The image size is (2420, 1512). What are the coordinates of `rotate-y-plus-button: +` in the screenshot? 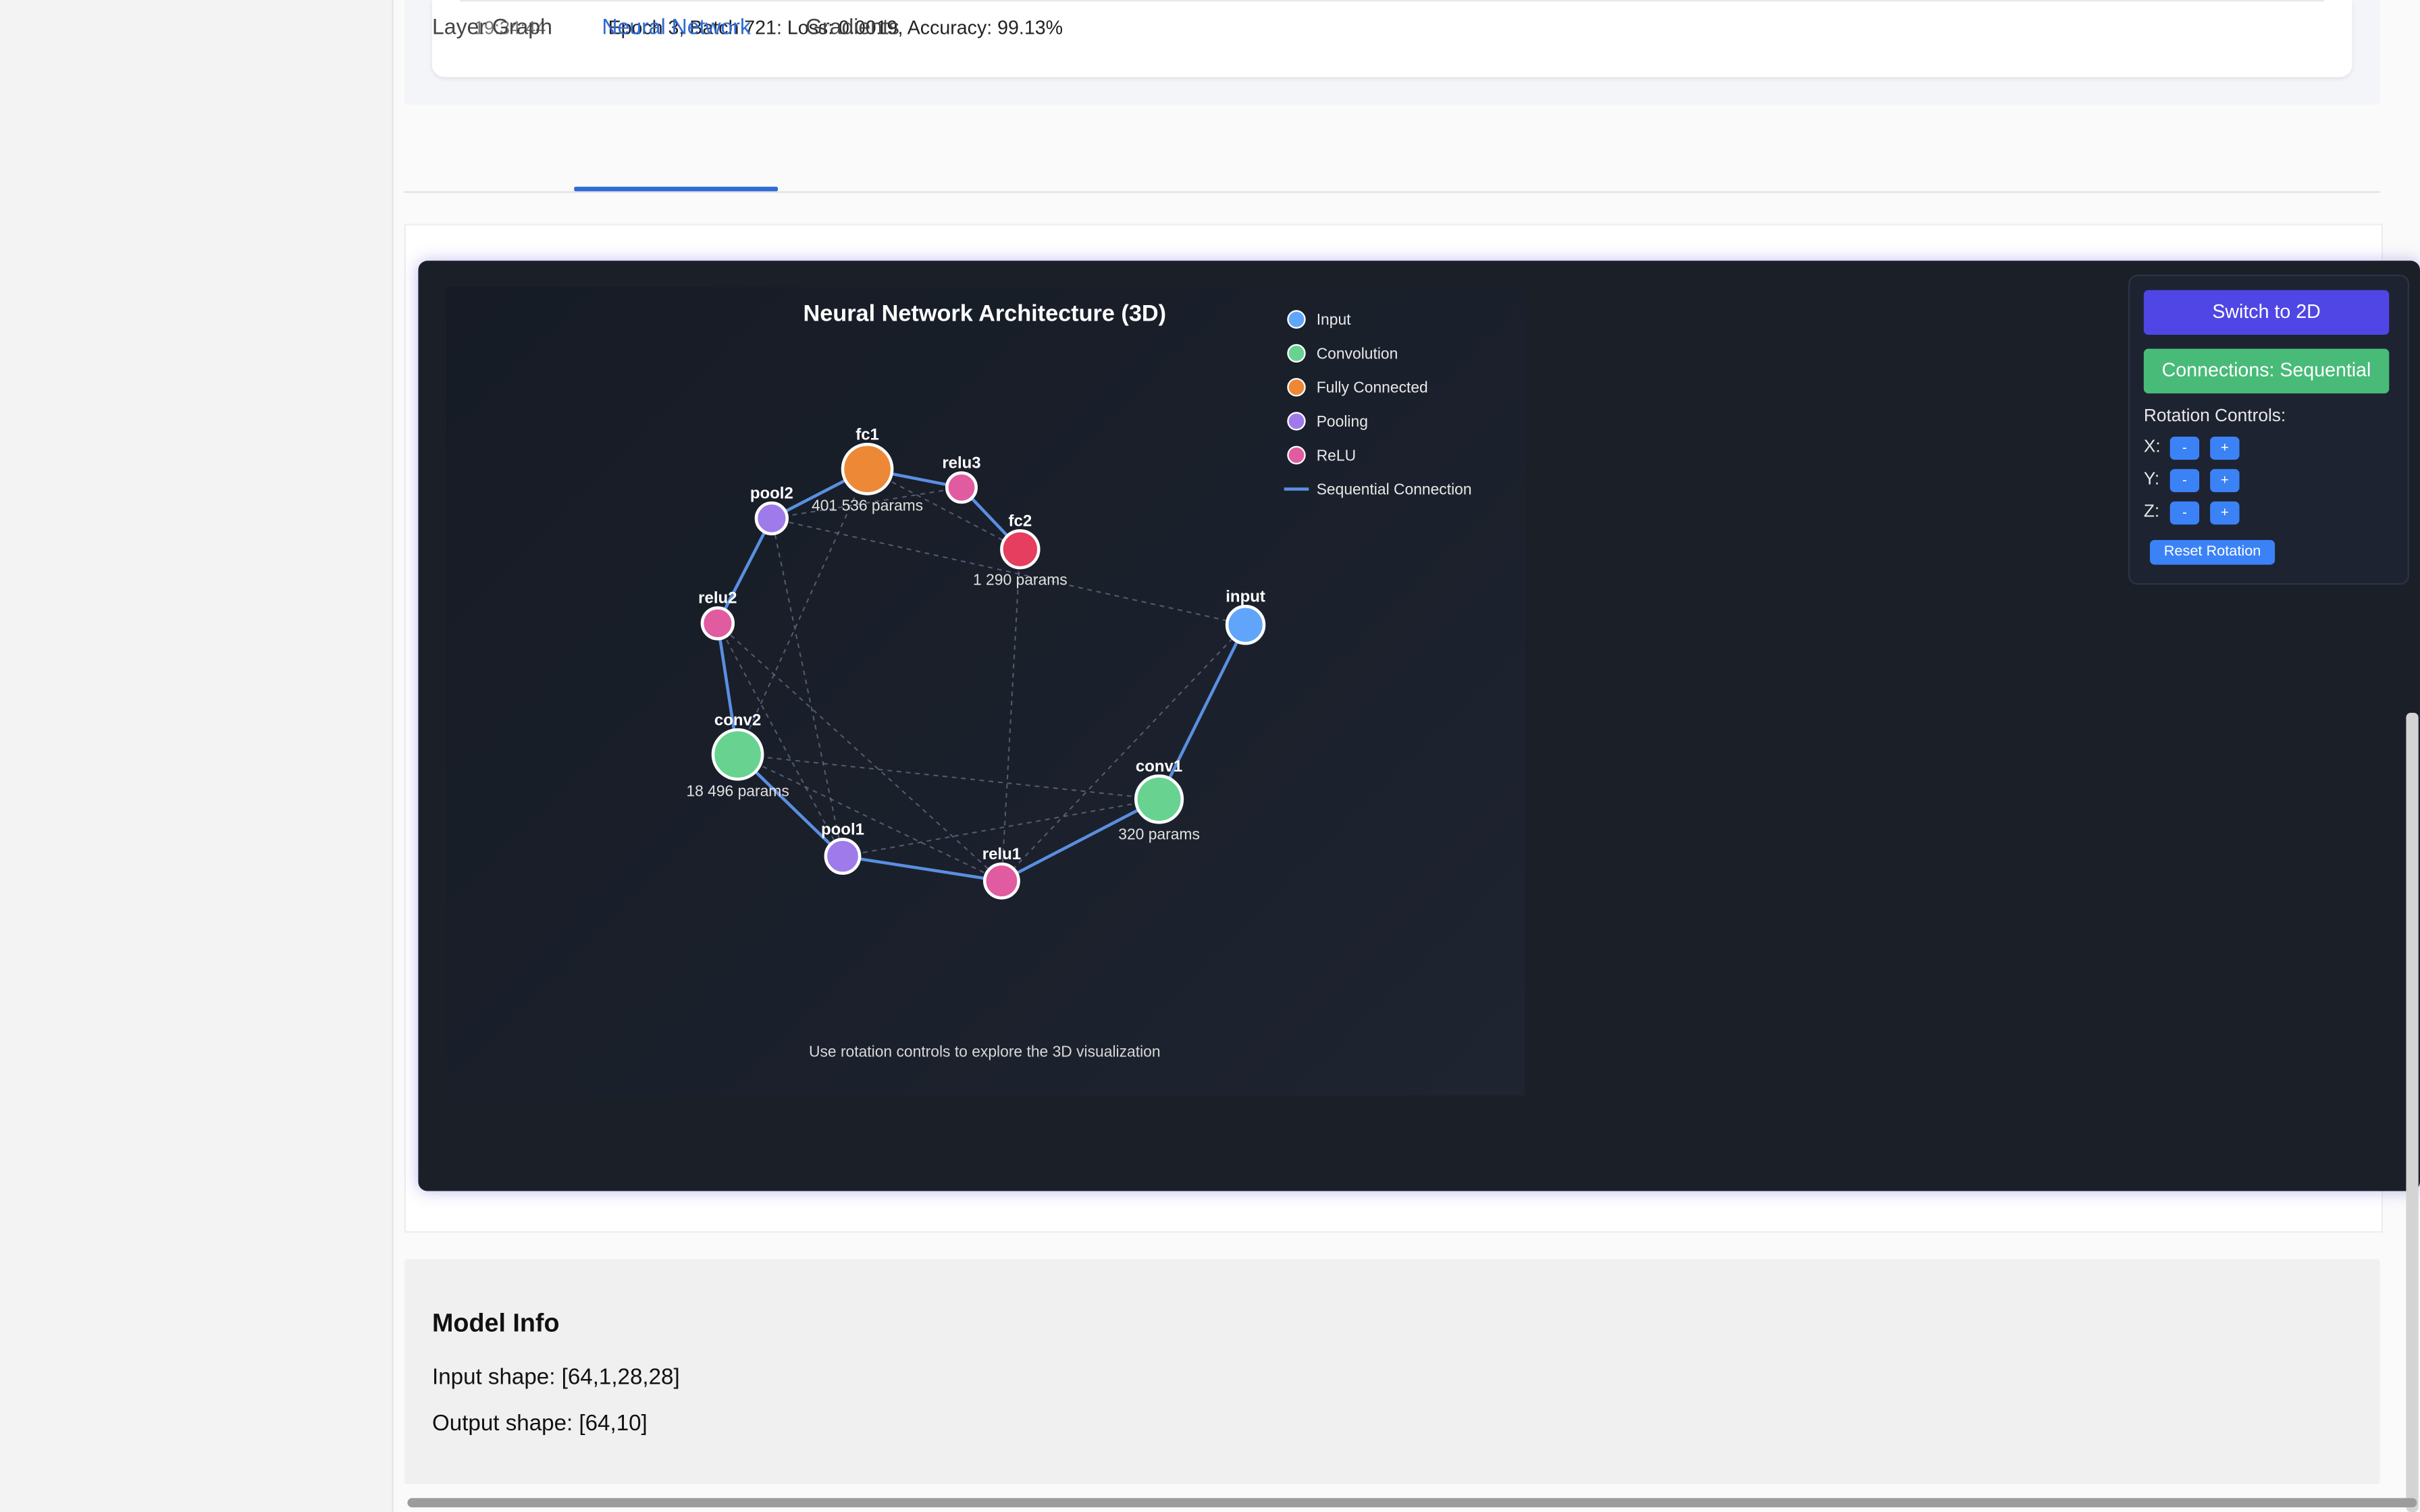 It's located at (2225, 481).